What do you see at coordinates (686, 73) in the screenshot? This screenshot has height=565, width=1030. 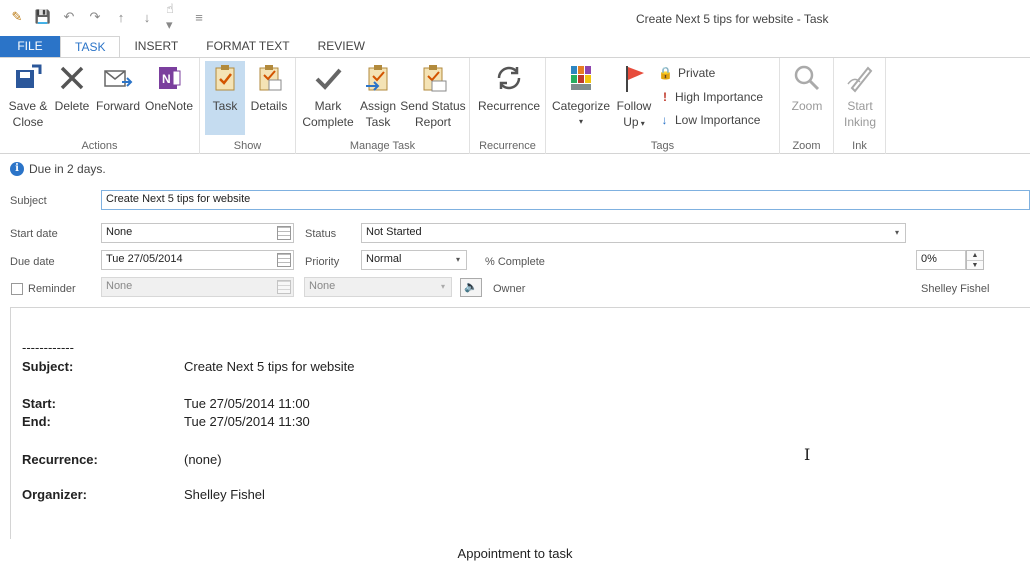 I see `private-button: 🔒 Private` at bounding box center [686, 73].